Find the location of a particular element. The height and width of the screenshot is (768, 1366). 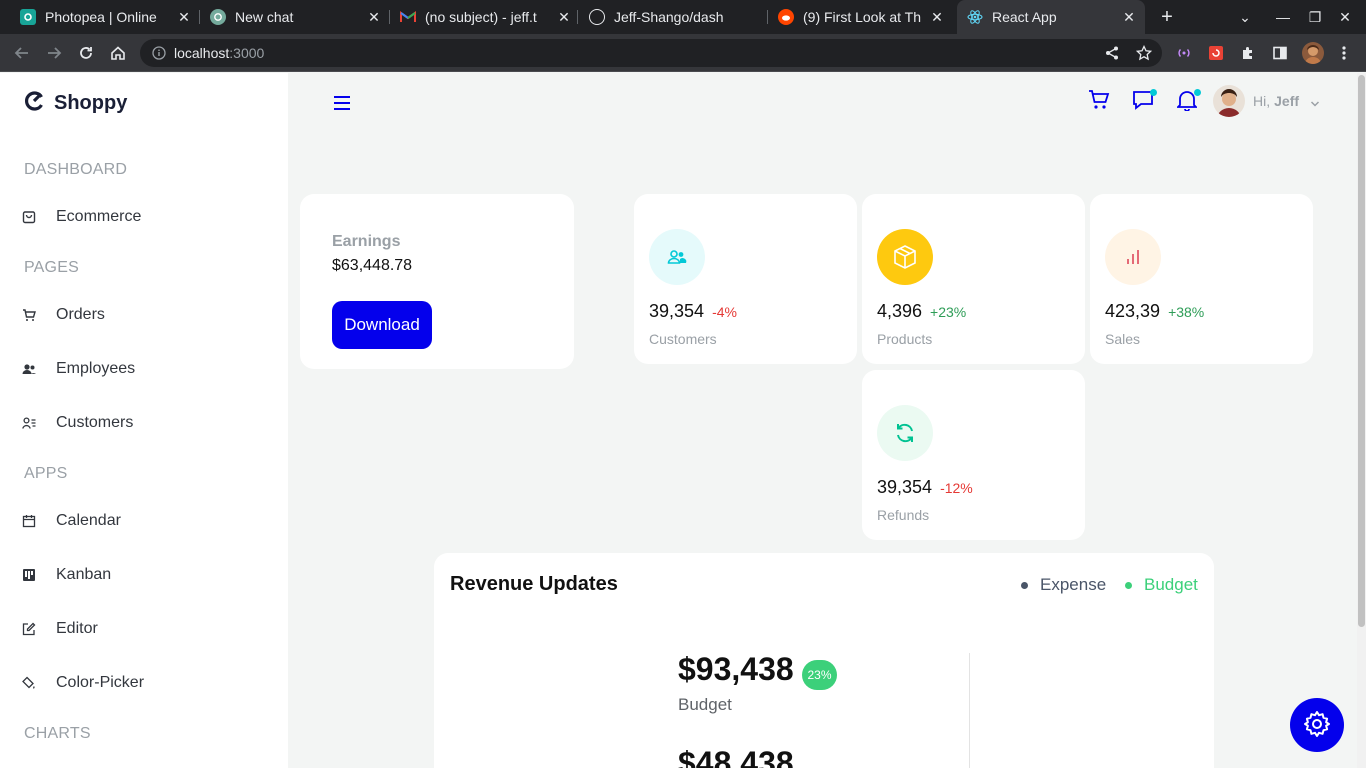

tab-reddit: (9) First Look at Th ✕ is located at coordinates (865, 17).